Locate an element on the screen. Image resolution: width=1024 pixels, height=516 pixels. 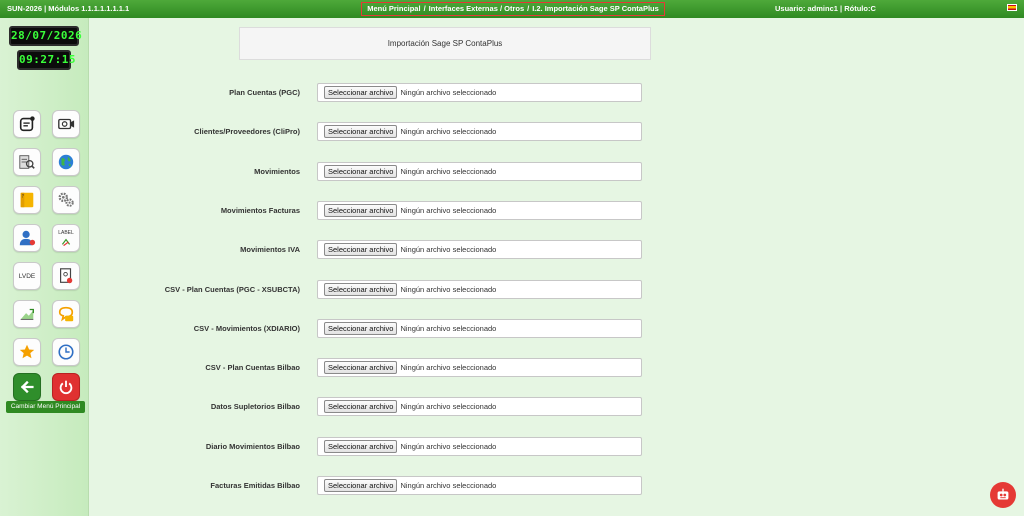
user-button is located at coordinates (27, 238).